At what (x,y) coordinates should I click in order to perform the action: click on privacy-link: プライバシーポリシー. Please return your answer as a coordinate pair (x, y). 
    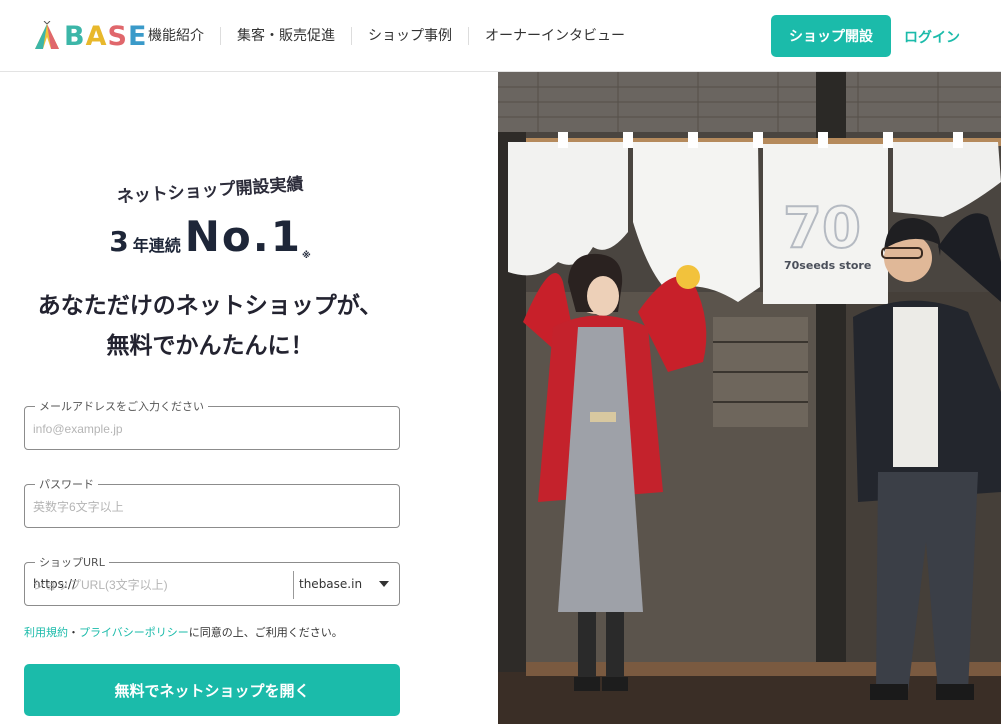
    Looking at the image, I should click on (134, 632).